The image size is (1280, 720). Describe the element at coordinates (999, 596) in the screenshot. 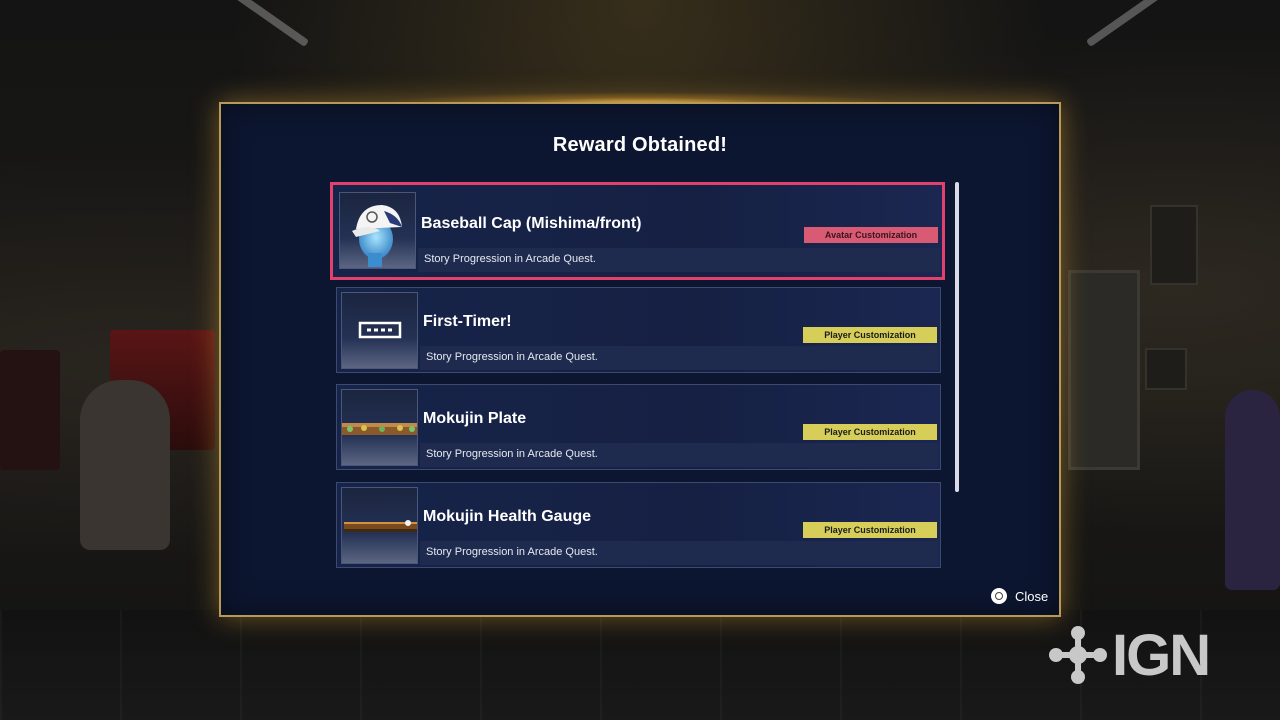

I see `circle-button-icon` at that location.